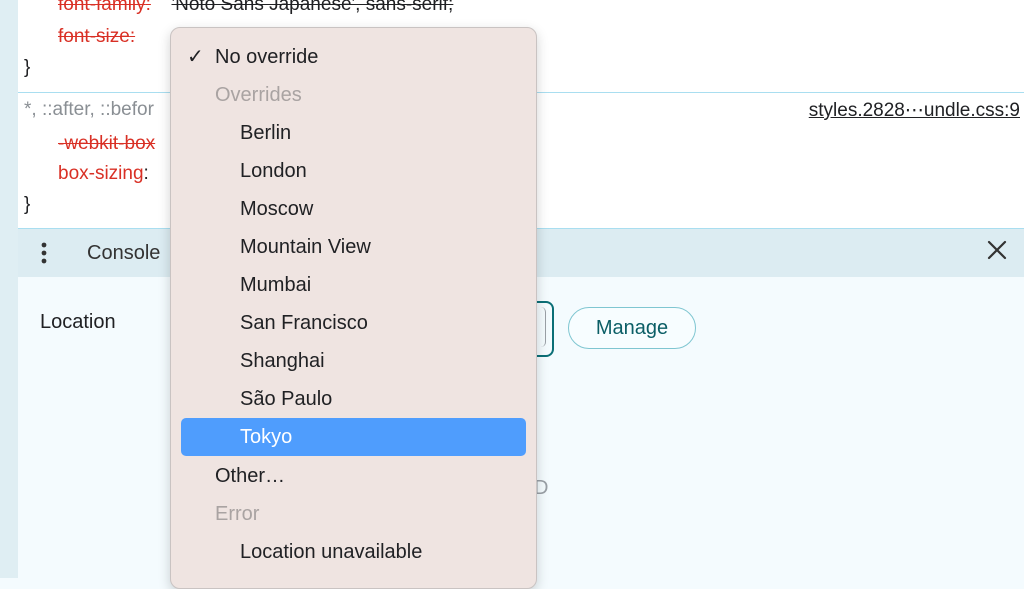 This screenshot has height=589, width=1024. I want to click on menu-item-no-override: ✓ No override, so click(353, 57).